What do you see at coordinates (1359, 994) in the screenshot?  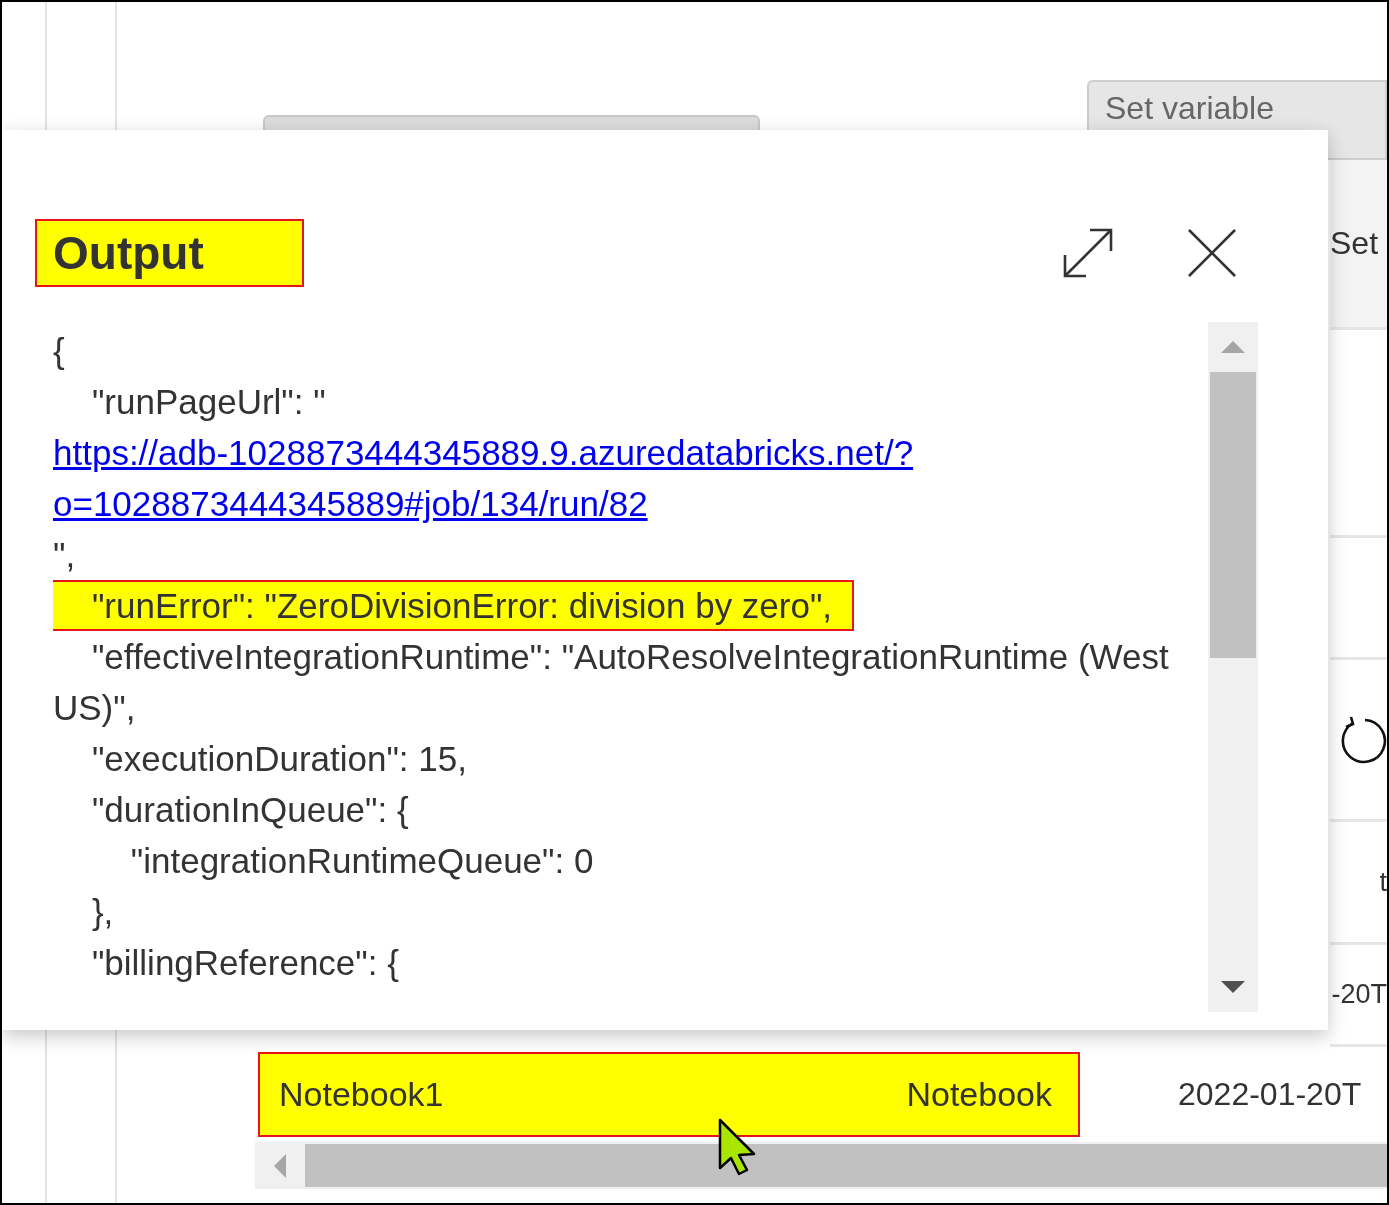 I see `cell-text: -20T` at bounding box center [1359, 994].